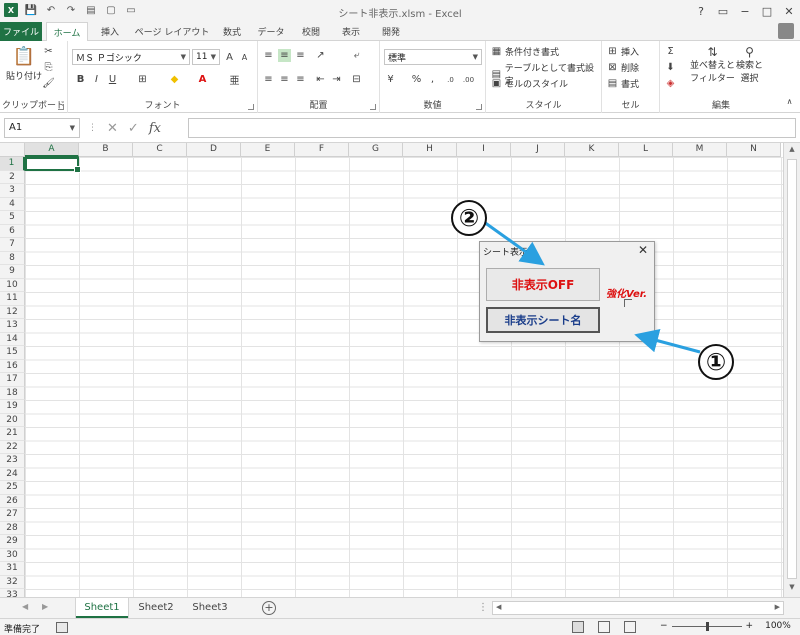 This screenshot has height=635, width=800. I want to click on zoom-slider, so click(706, 626).